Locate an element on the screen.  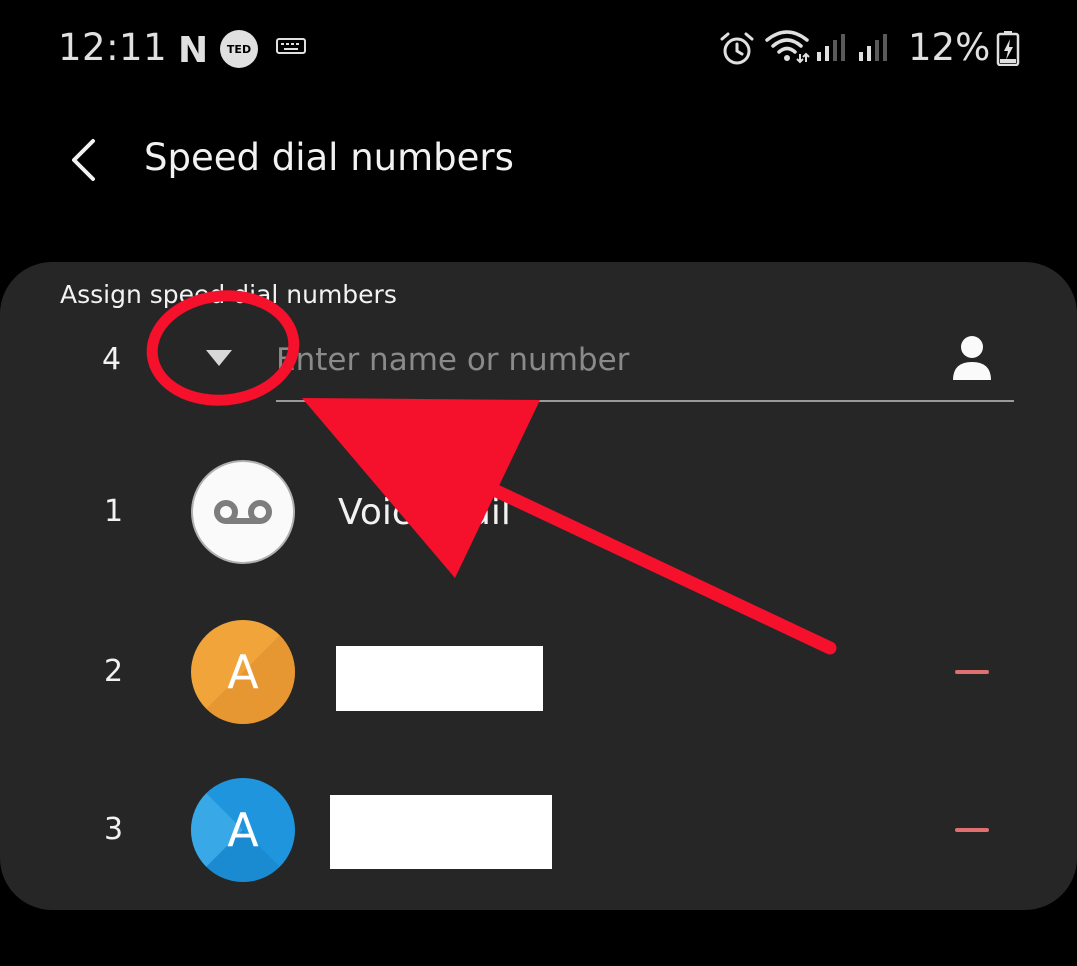
slot-dropdown-button is located at coordinates (219, 360).